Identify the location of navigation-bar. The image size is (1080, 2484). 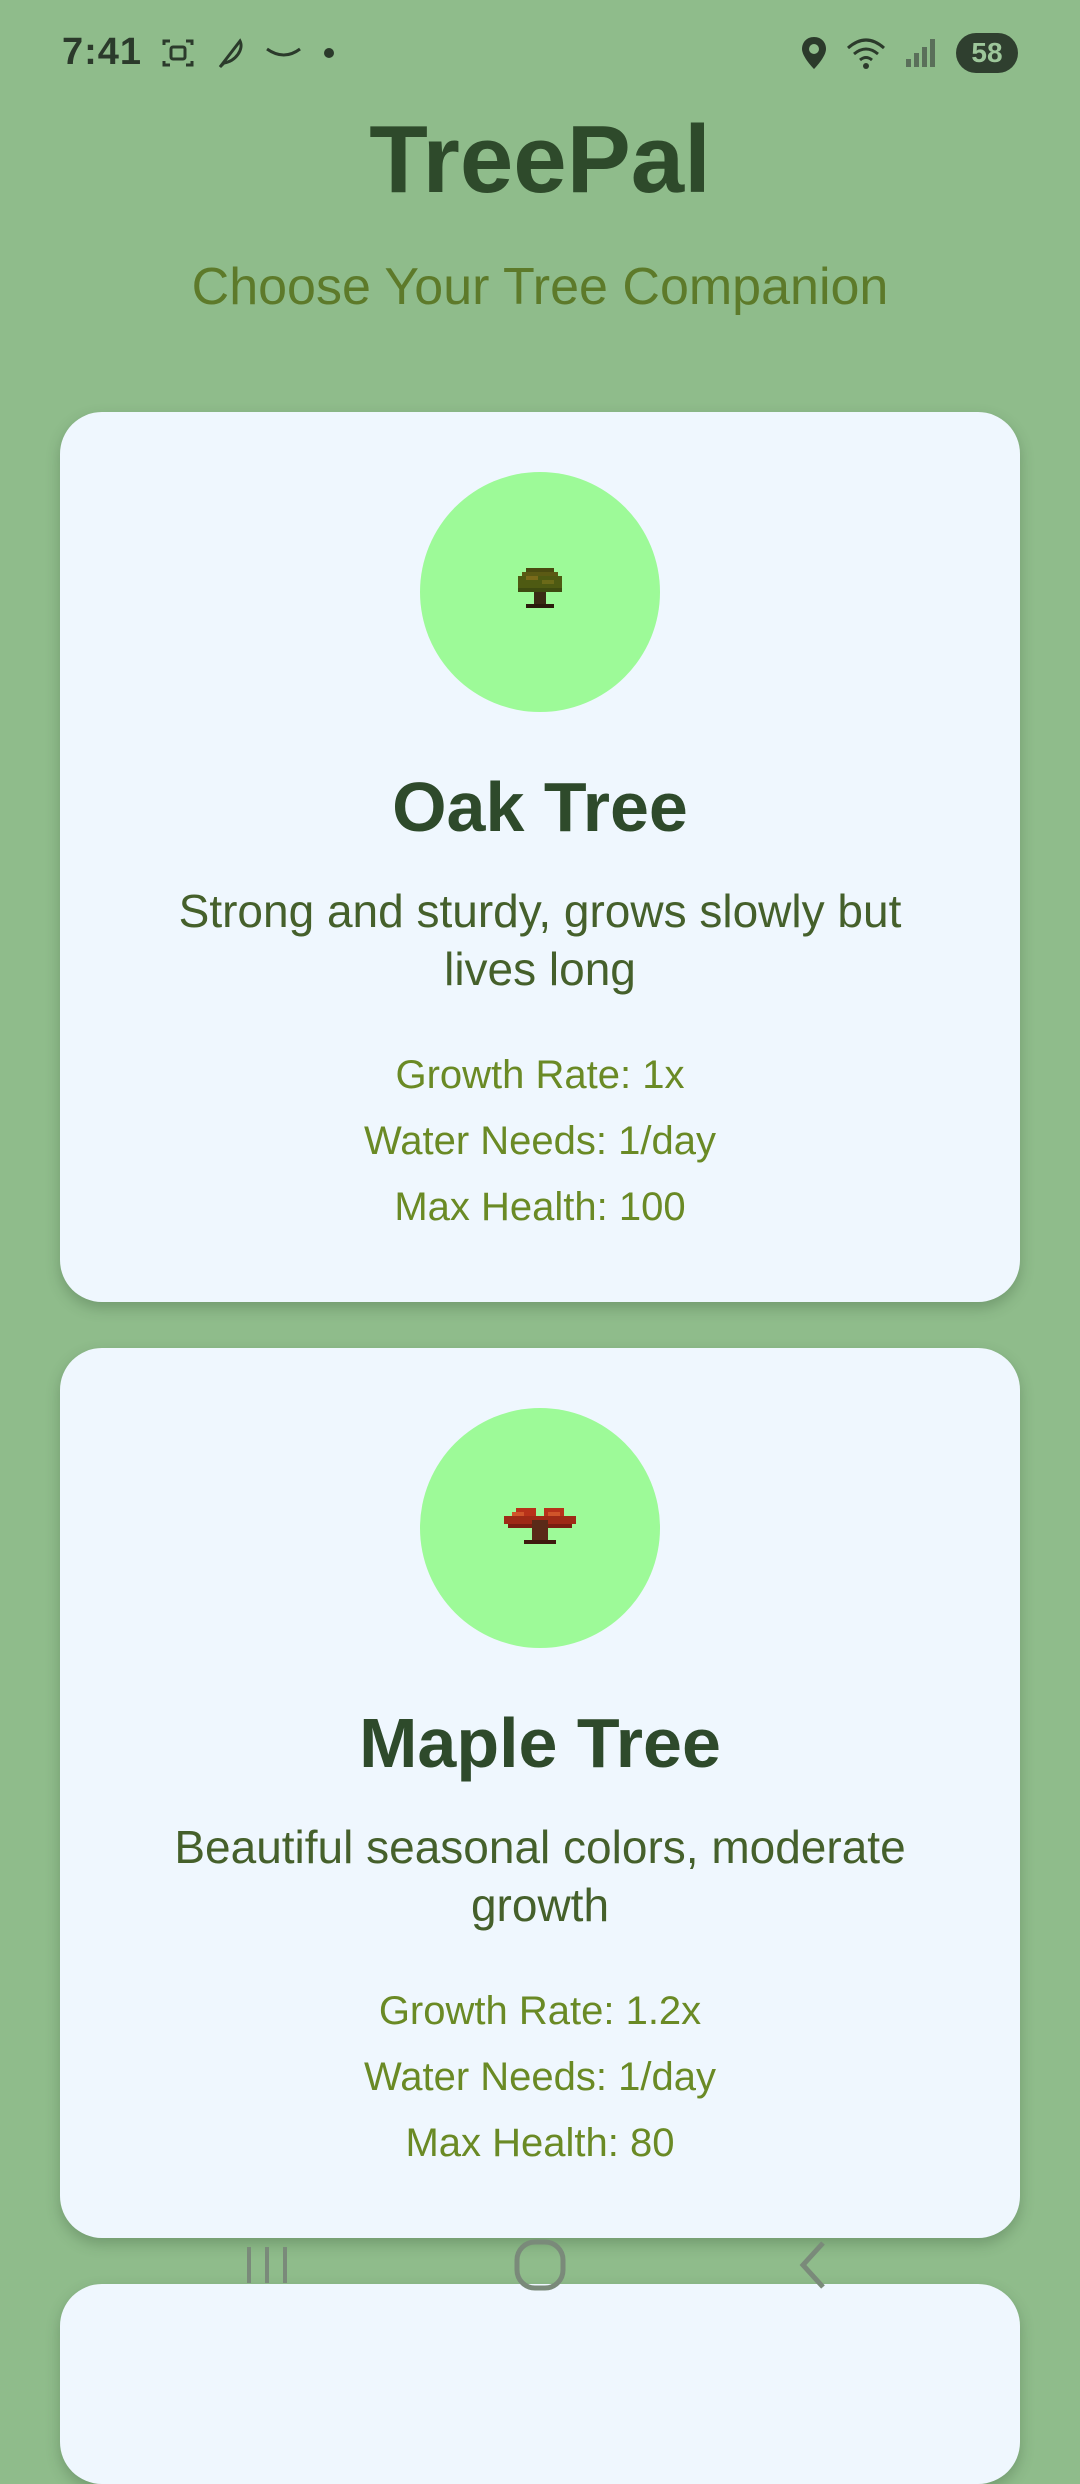
(540, 2265).